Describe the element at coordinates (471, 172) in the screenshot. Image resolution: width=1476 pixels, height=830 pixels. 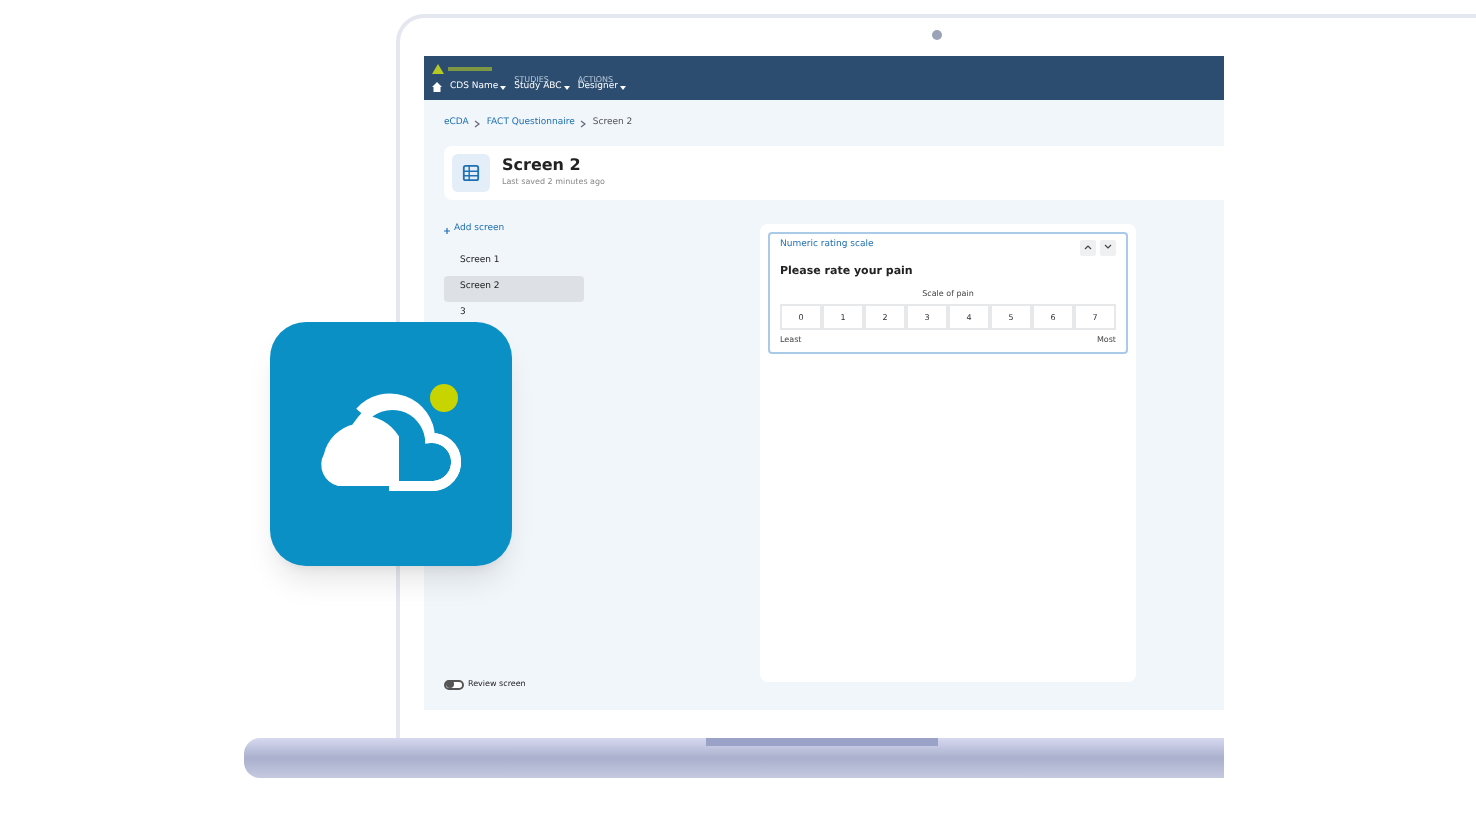
I see `table-icon` at that location.